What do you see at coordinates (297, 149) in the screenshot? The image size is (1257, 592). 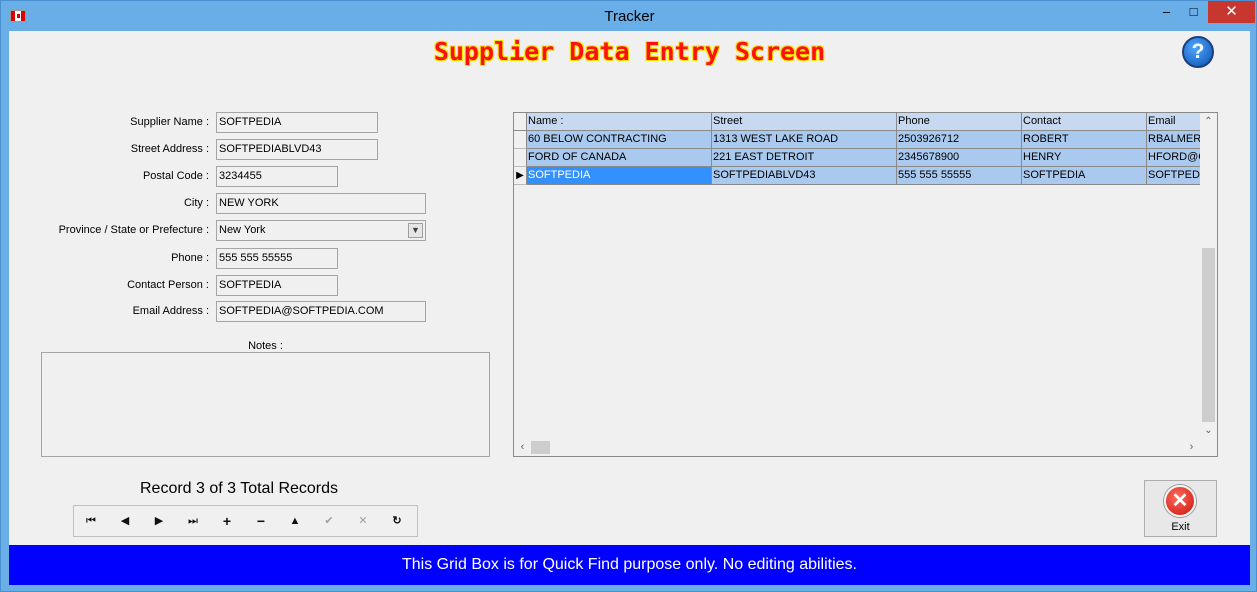 I see `street-address-field: SOFTPEDIABLVD43` at bounding box center [297, 149].